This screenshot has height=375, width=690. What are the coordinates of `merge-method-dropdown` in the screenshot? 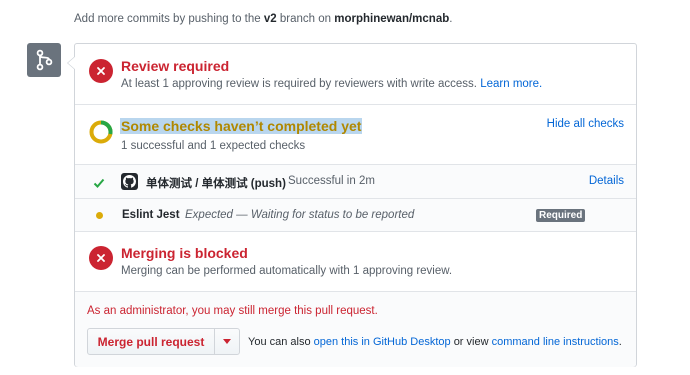 It's located at (227, 341).